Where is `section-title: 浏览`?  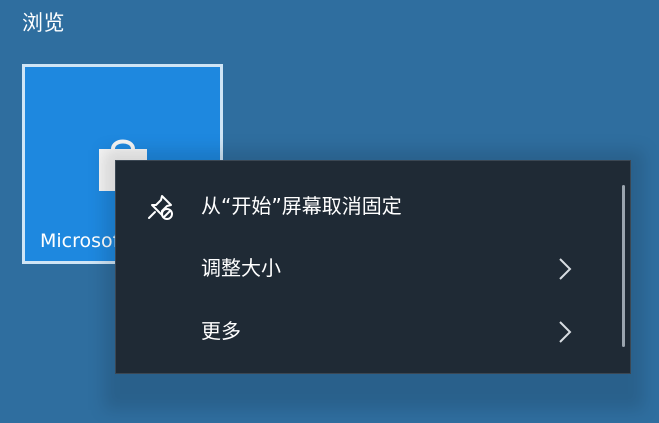 section-title: 浏览 is located at coordinates (43, 23).